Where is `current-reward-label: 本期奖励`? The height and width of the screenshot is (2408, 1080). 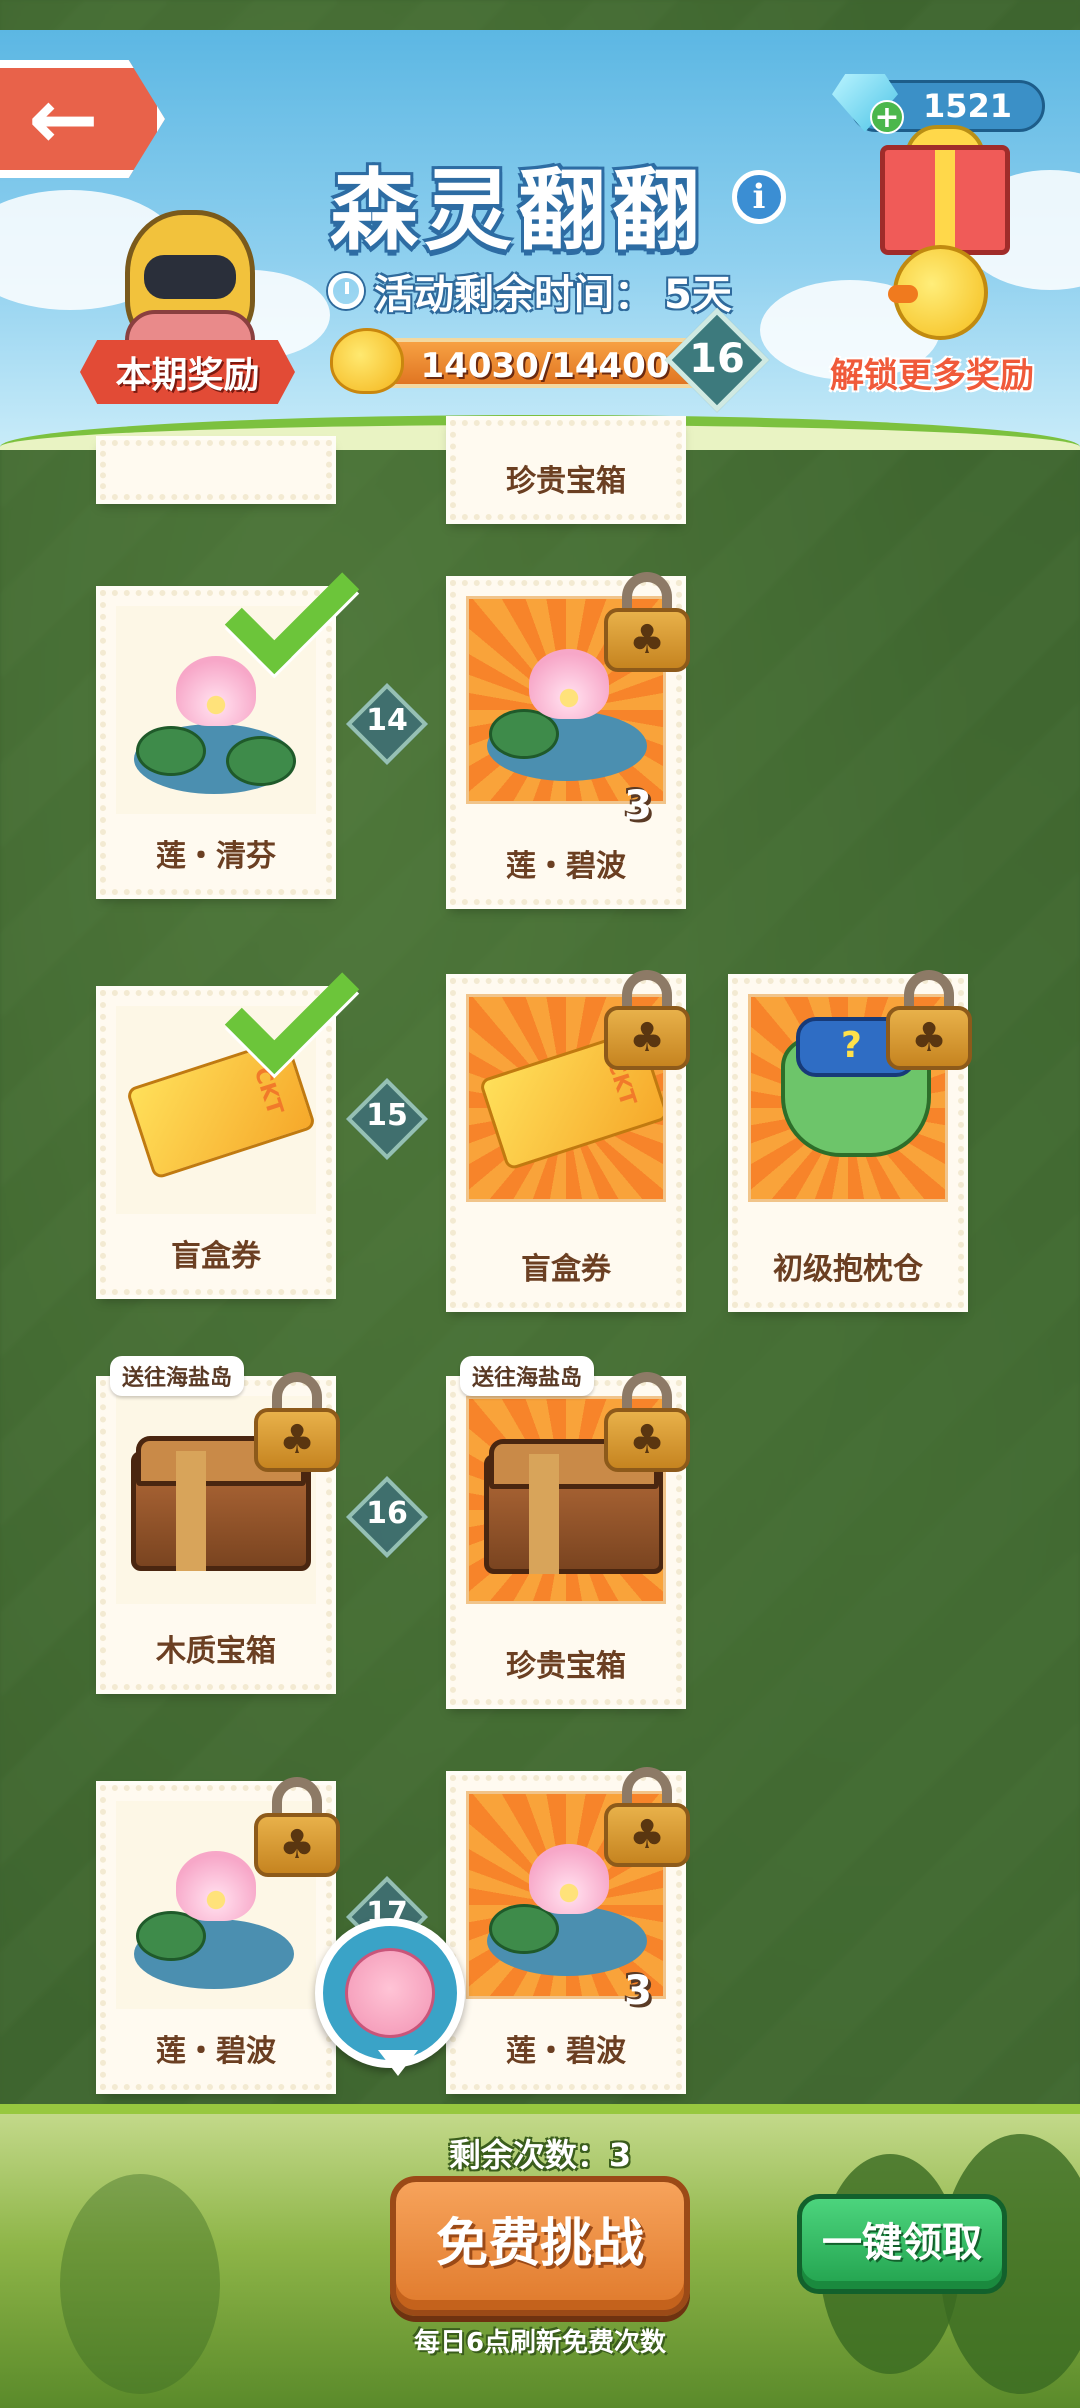 current-reward-label: 本期奖励 is located at coordinates (187, 372).